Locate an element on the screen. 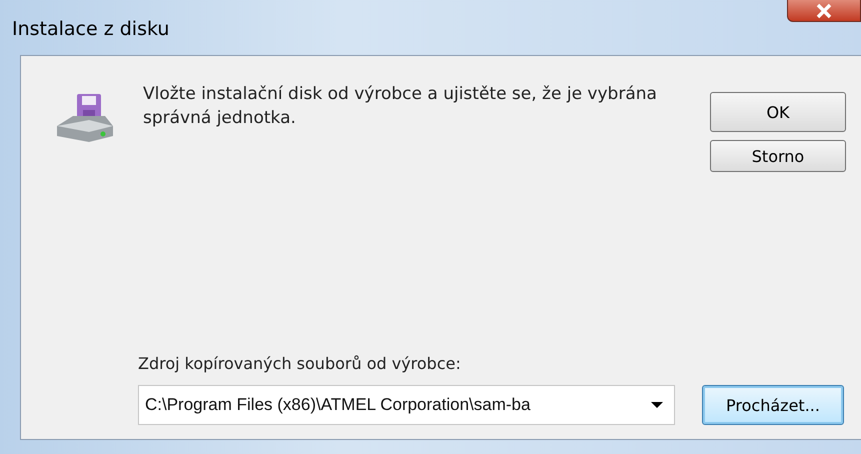  window-title: Instalace z disku is located at coordinates (91, 29).